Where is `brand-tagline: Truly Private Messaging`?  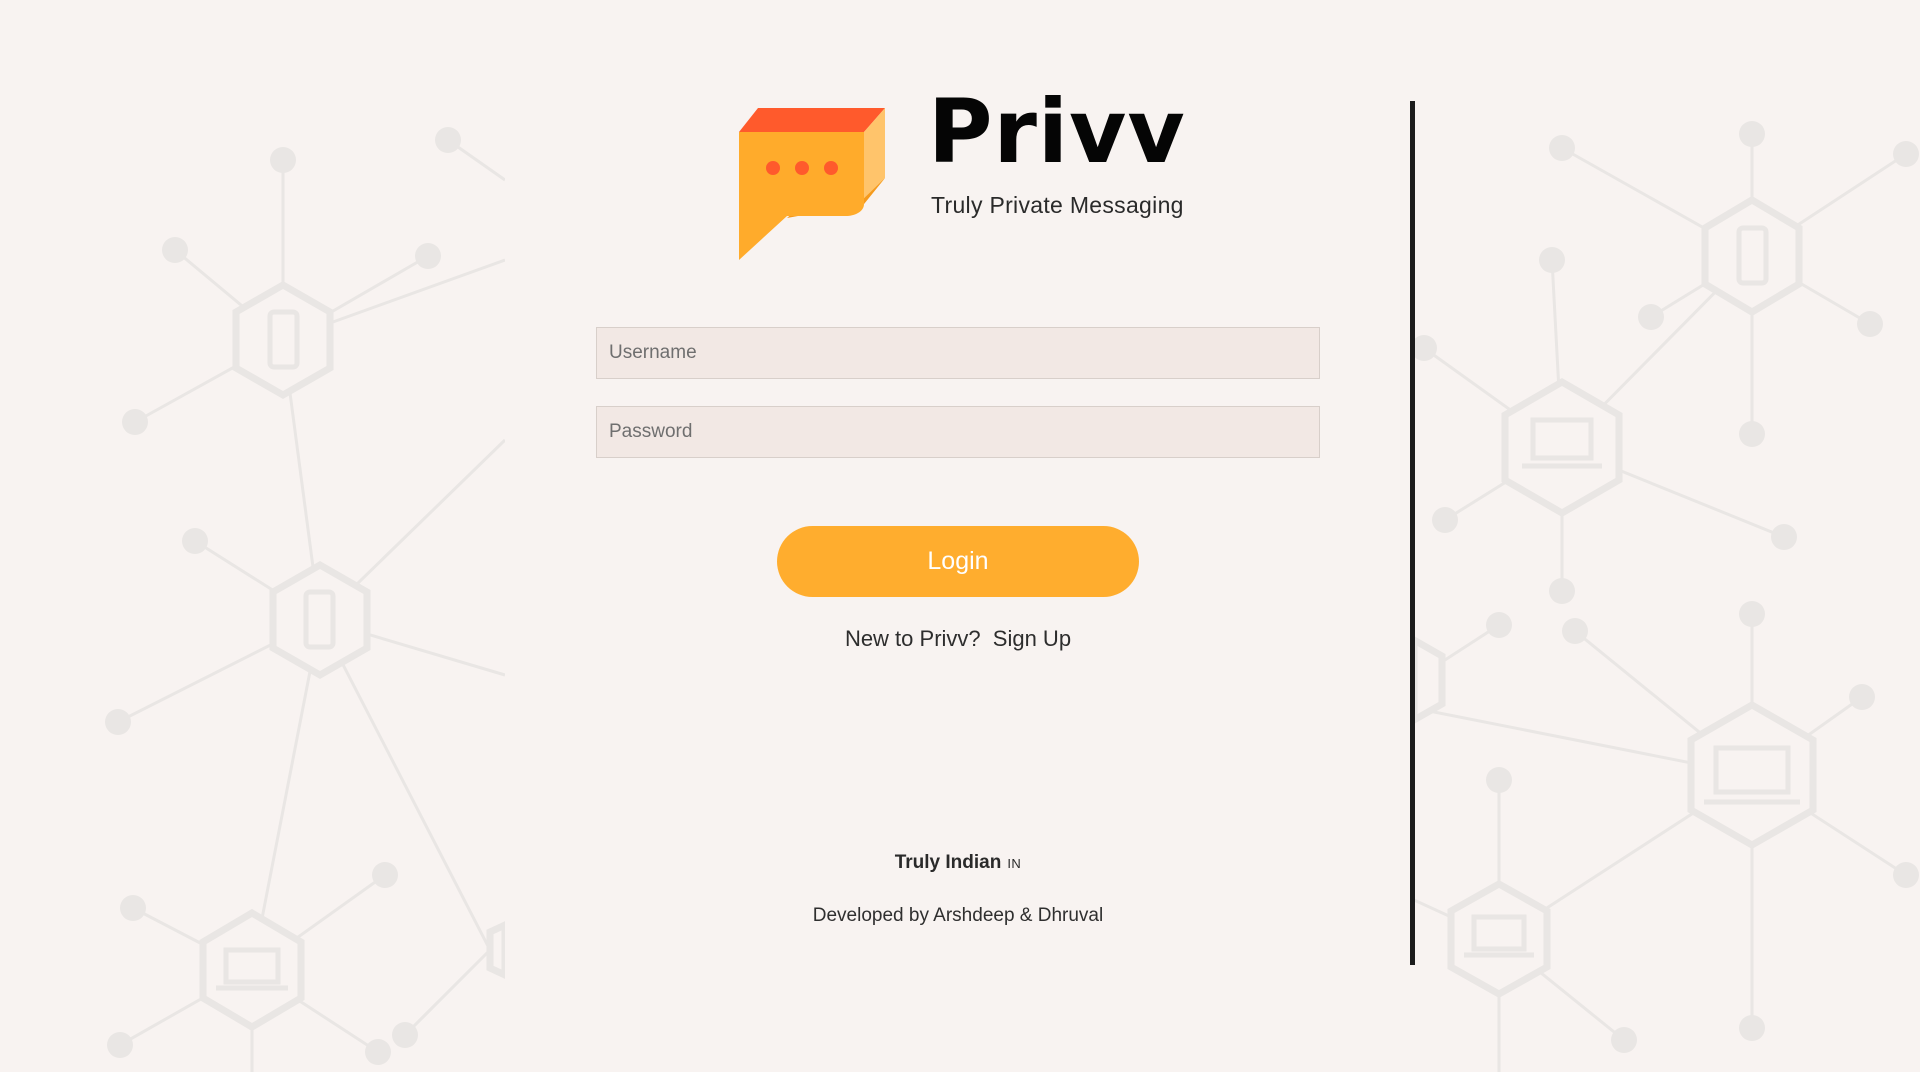 brand-tagline: Truly Private Messaging is located at coordinates (1057, 205).